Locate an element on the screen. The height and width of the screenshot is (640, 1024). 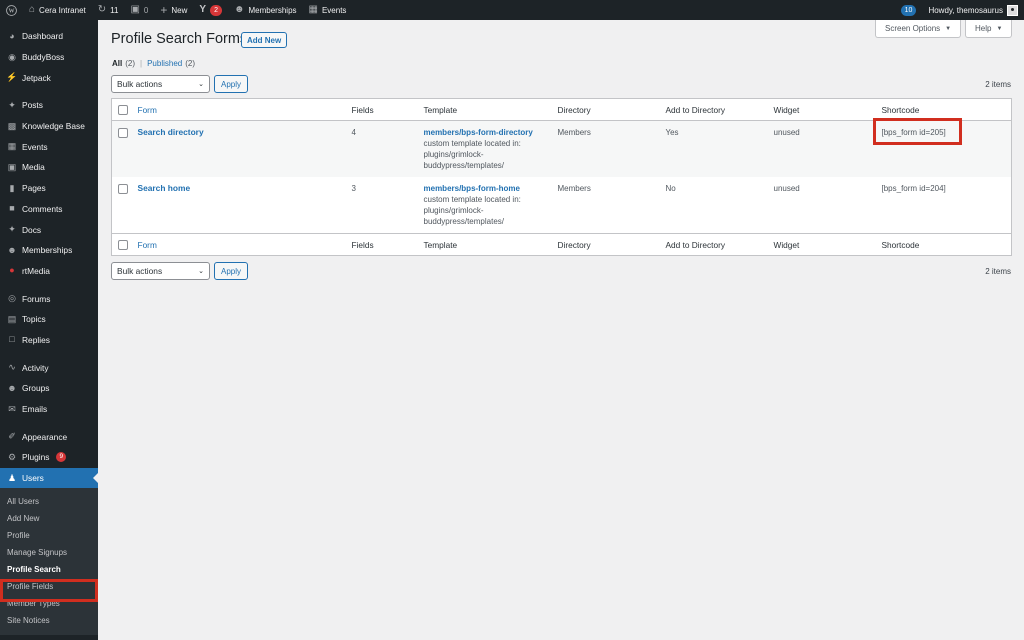
menu-buddyboss: ◉ BuddyBoss is located at coordinates (49, 57).